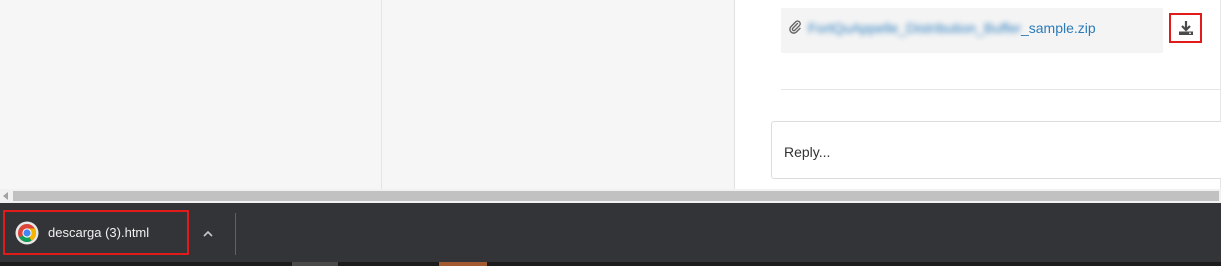 Image resolution: width=1221 pixels, height=266 pixels. Describe the element at coordinates (610, 264) in the screenshot. I see `taskbar` at that location.